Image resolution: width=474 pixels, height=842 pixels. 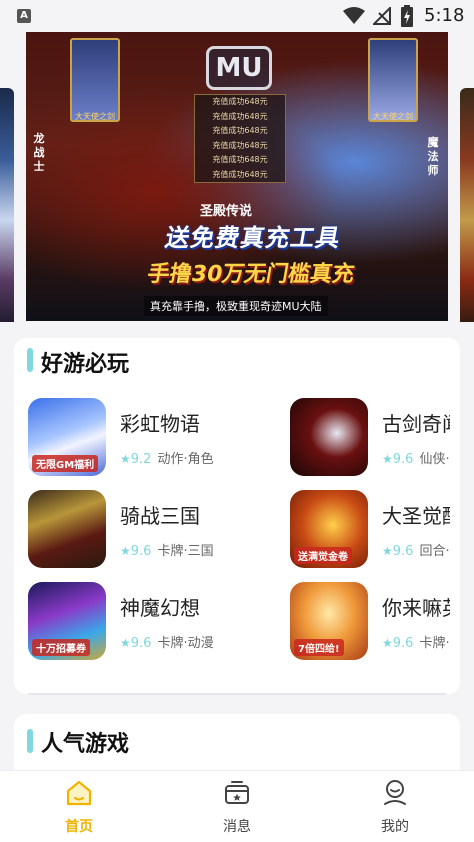 I want to click on game-item: 十万招募券 神魔幻想 ★9.6 卡牌·动漫, so click(x=123, y=621).